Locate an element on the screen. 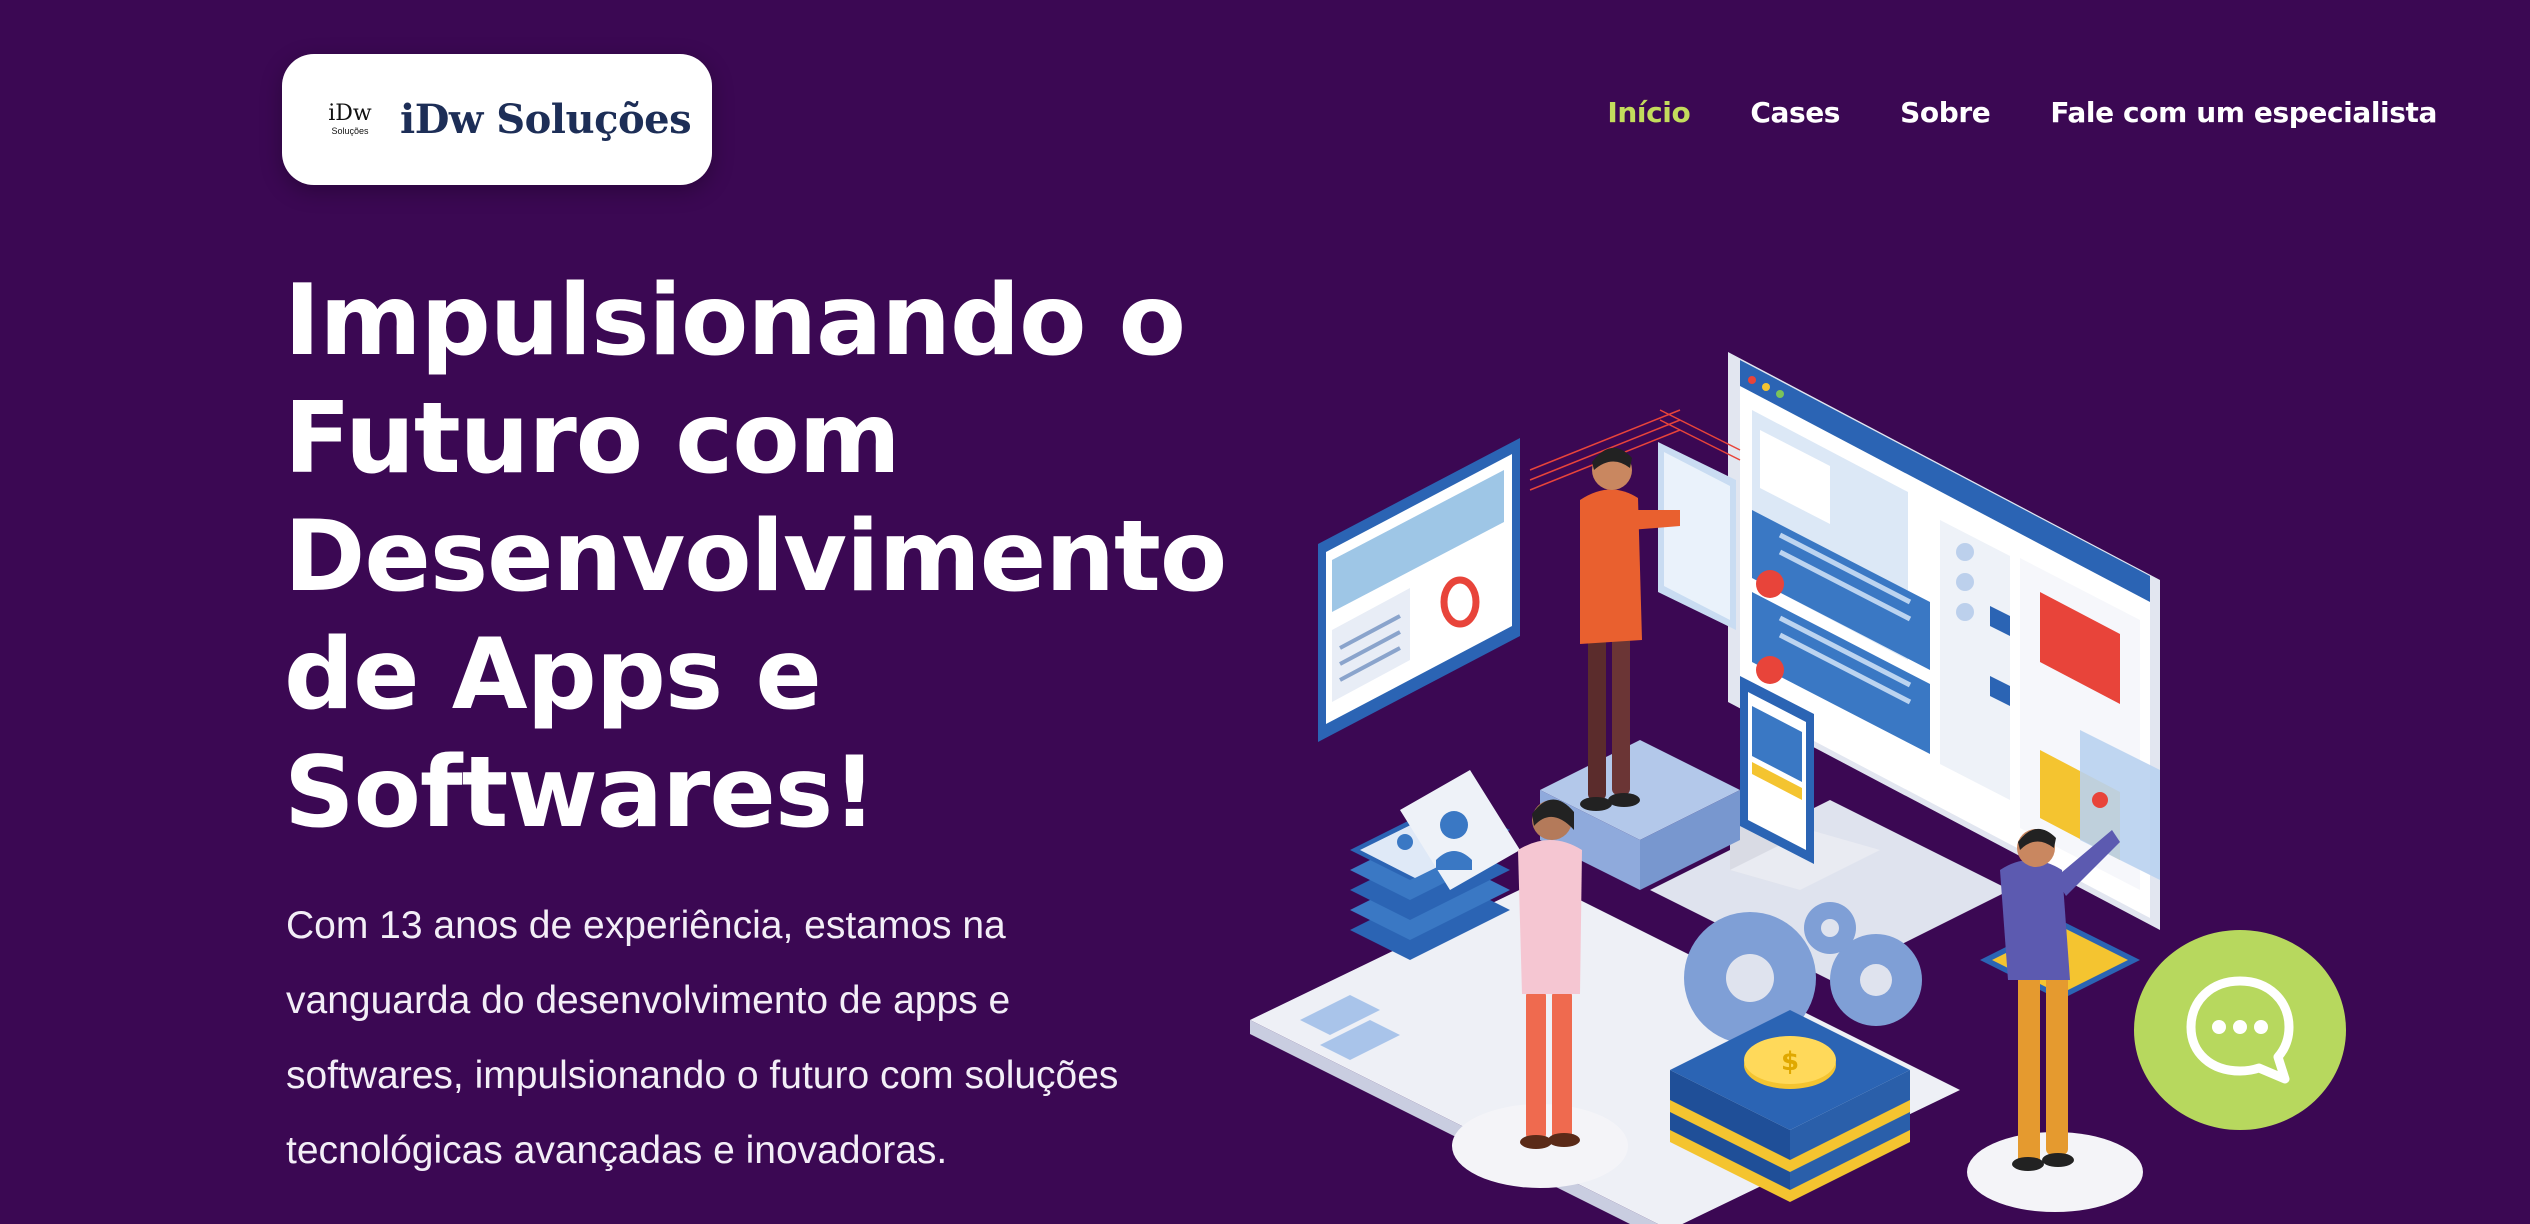 Image resolution: width=2530 pixels, height=1224 pixels. chat-bubble-icon is located at coordinates (2240, 1030).